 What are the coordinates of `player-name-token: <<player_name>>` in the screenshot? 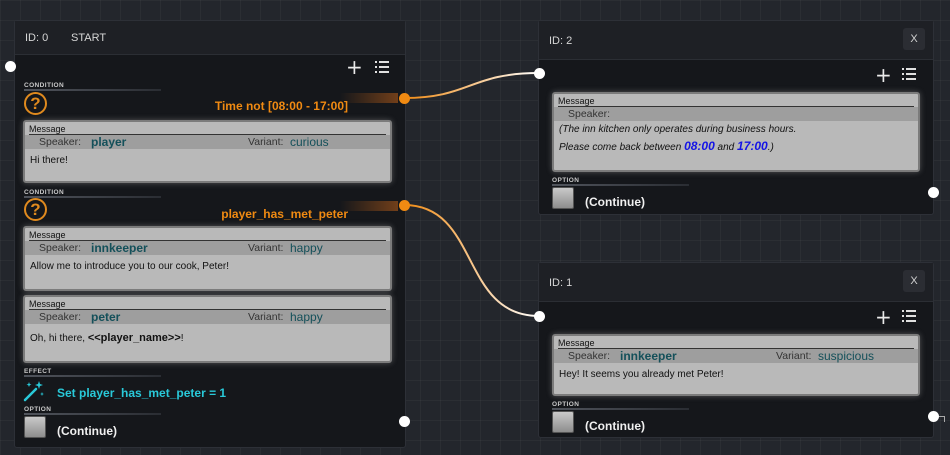 It's located at (134, 338).